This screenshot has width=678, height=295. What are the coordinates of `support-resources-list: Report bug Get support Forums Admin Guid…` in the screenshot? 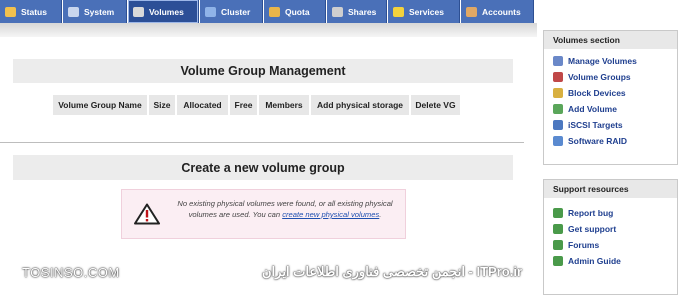 It's located at (610, 233).